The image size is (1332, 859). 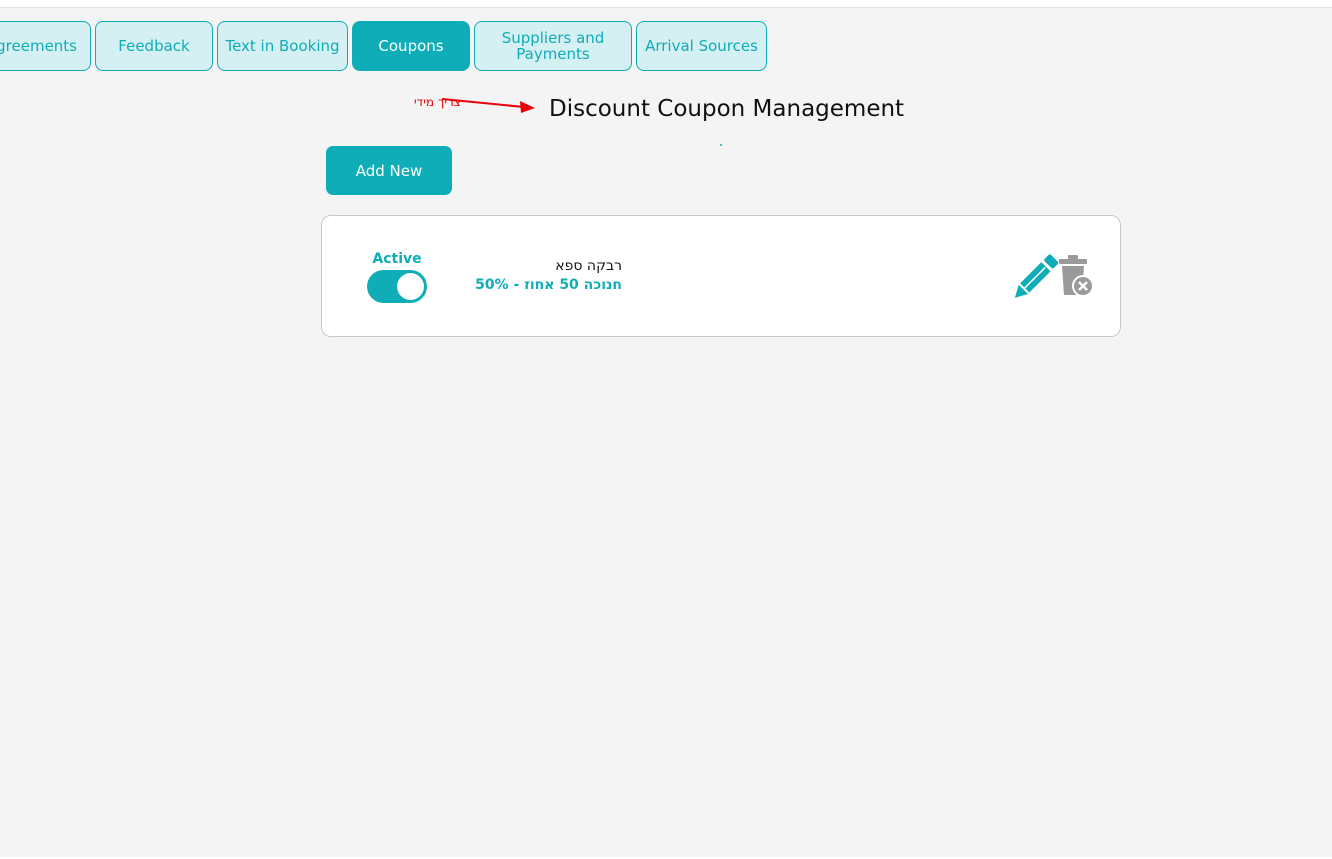 I want to click on tab-label: greements, so click(x=38, y=46).